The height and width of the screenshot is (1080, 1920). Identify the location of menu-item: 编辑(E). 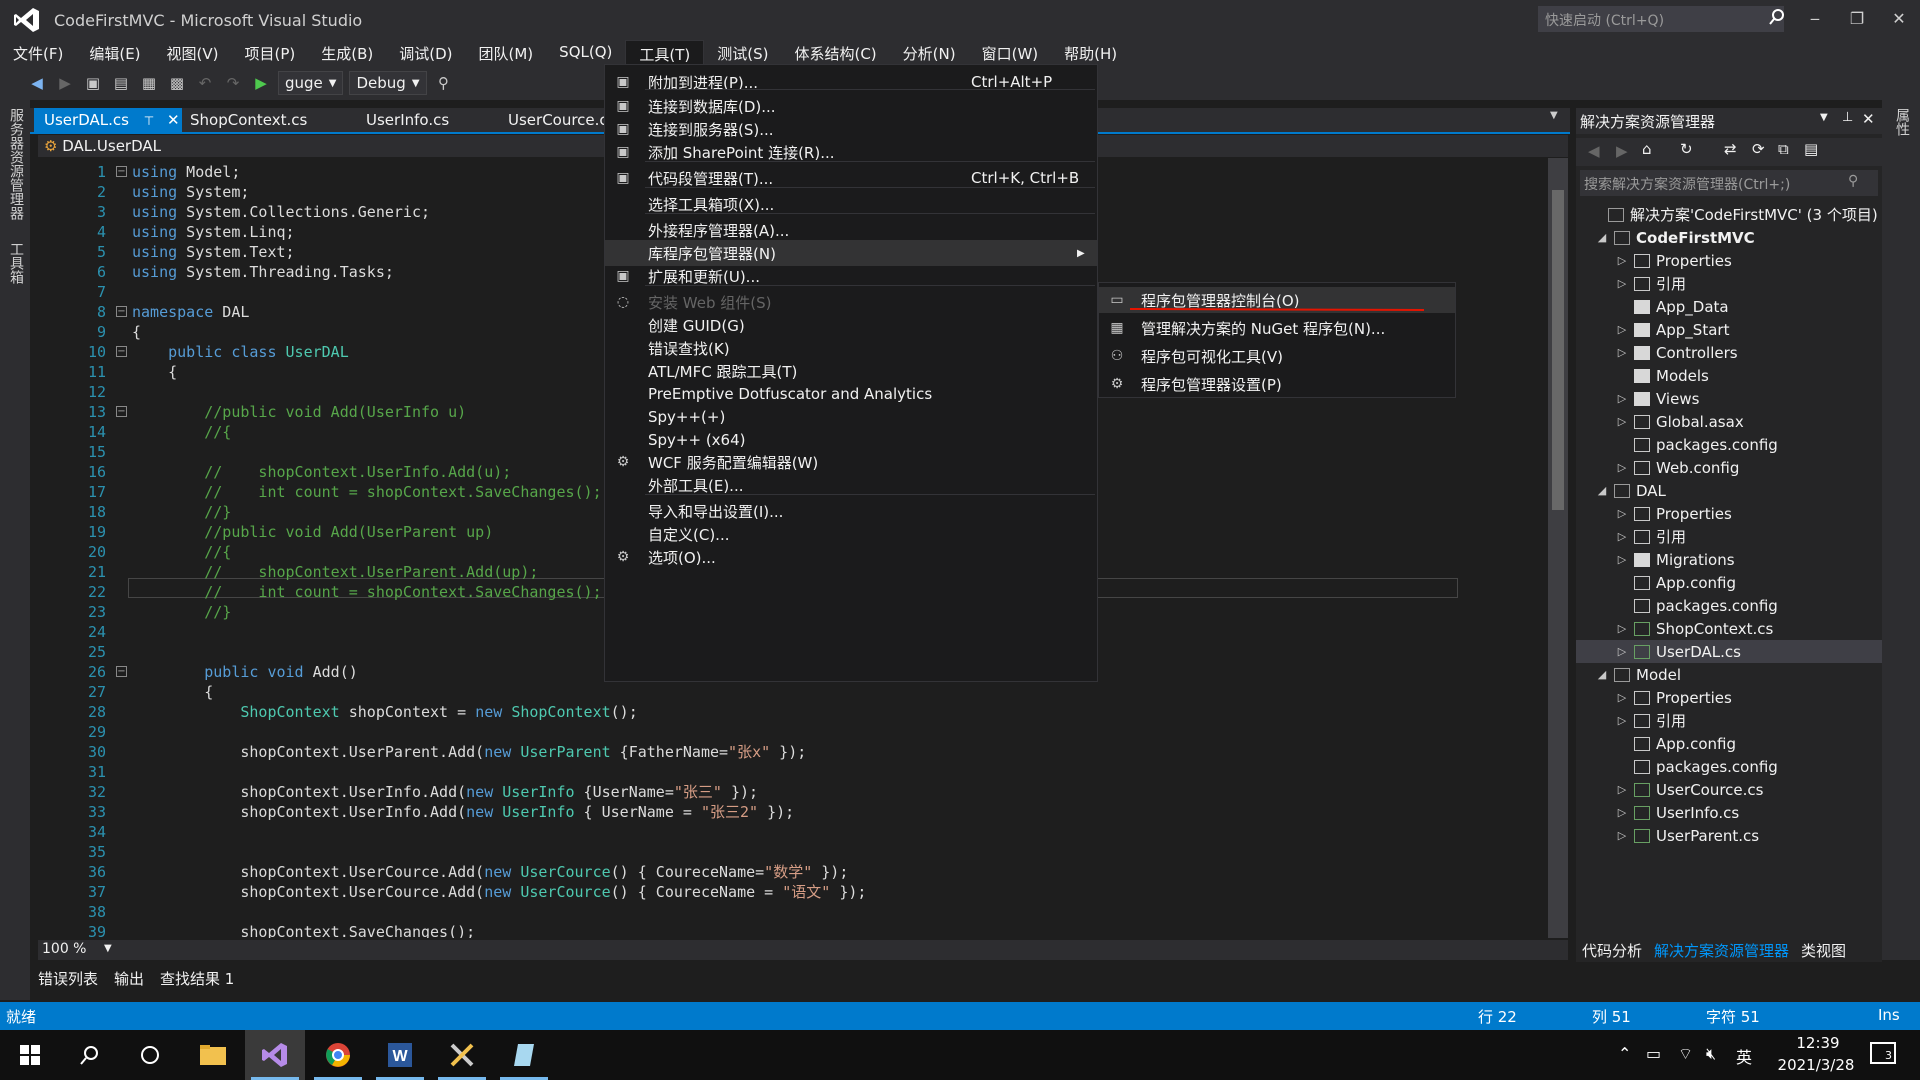
(114, 53).